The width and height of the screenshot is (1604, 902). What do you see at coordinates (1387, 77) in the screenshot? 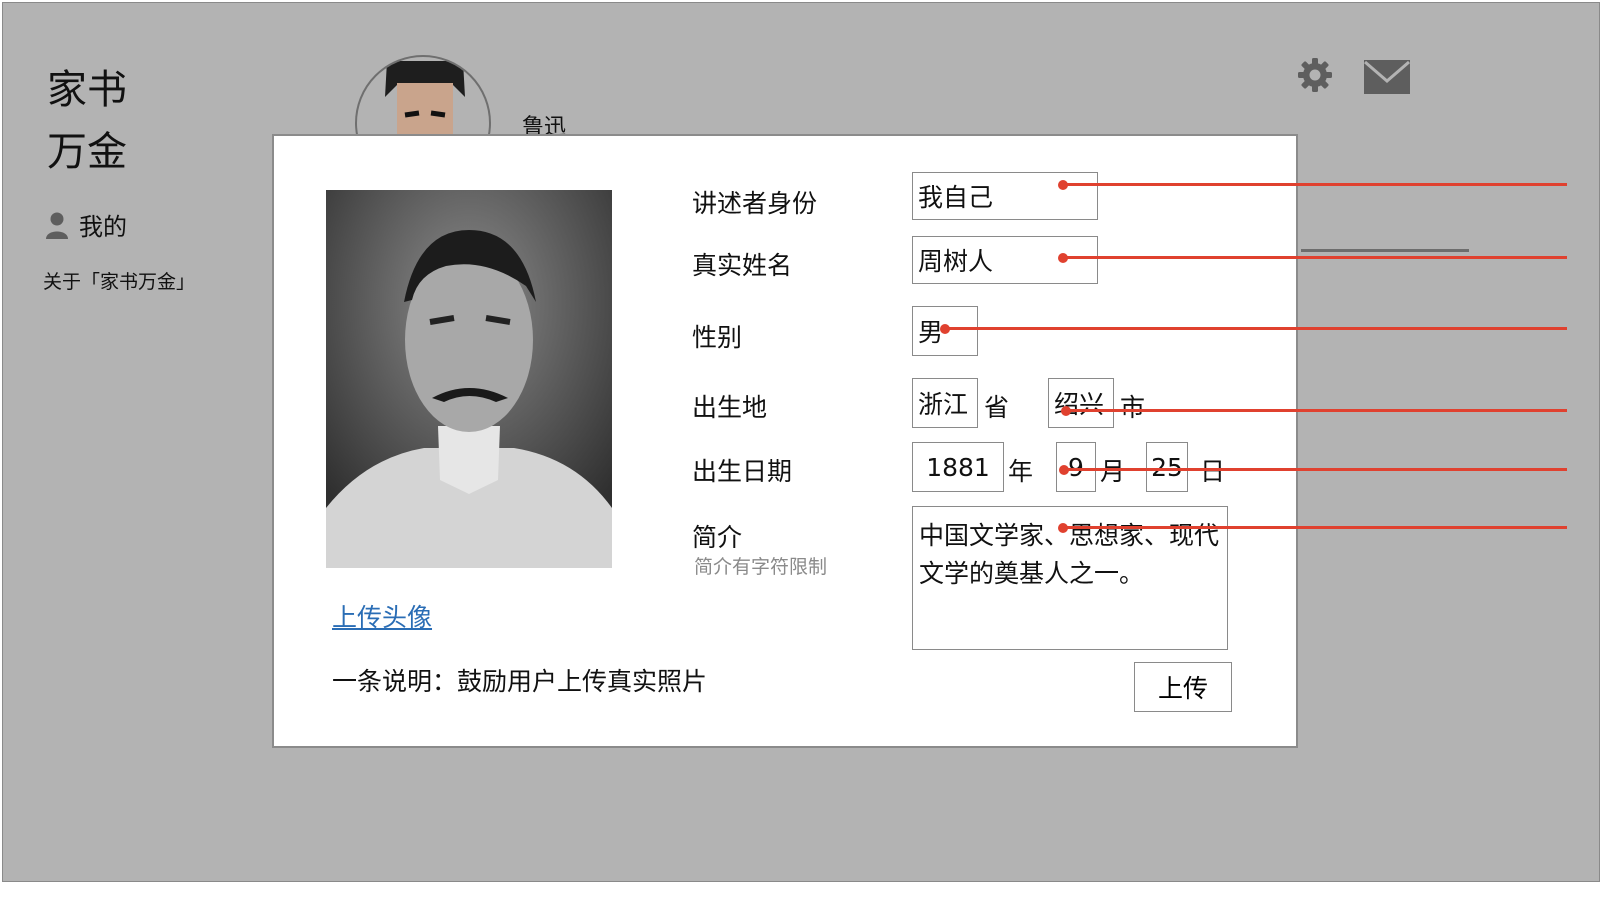
I see `mail-icon` at bounding box center [1387, 77].